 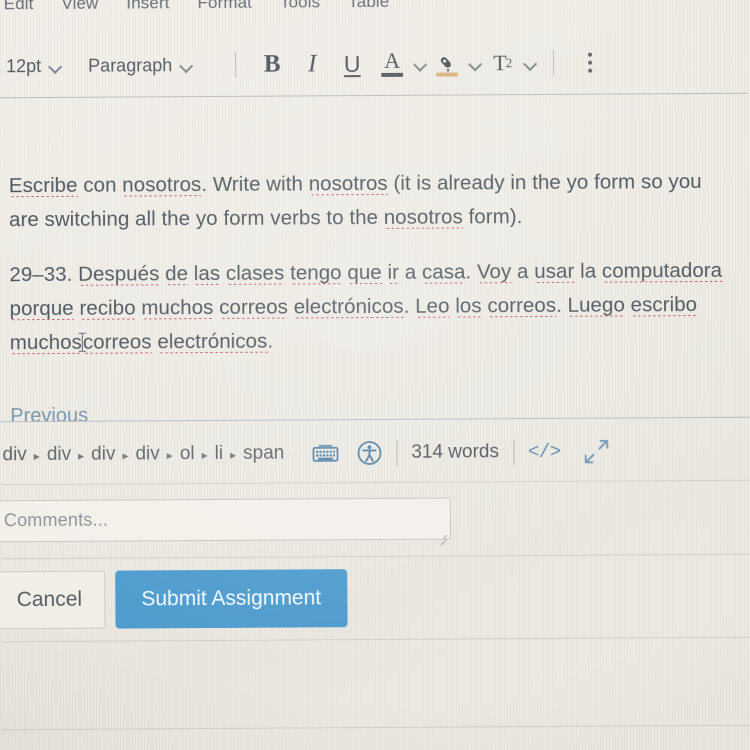 I want to click on misspelled-word: Leo, so click(x=432, y=306).